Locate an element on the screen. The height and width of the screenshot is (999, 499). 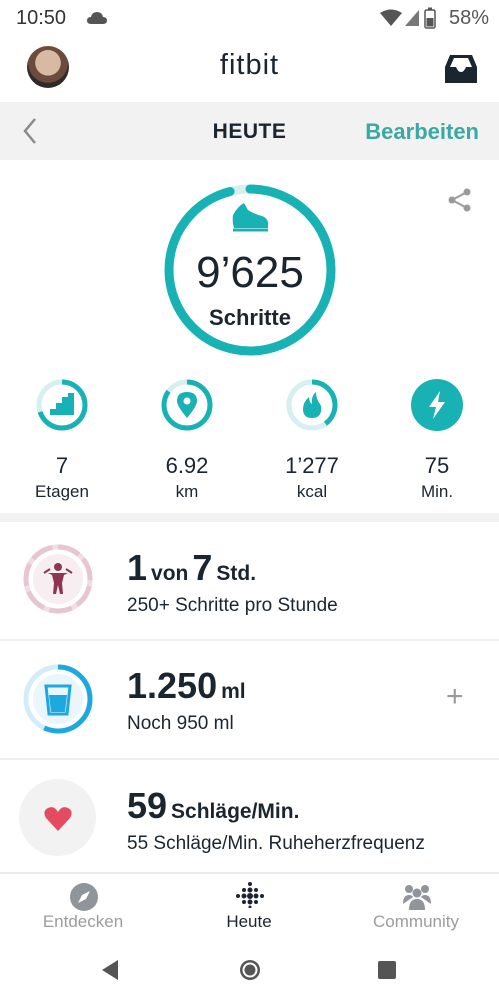
battery-percent: 58% is located at coordinates (468, 18).